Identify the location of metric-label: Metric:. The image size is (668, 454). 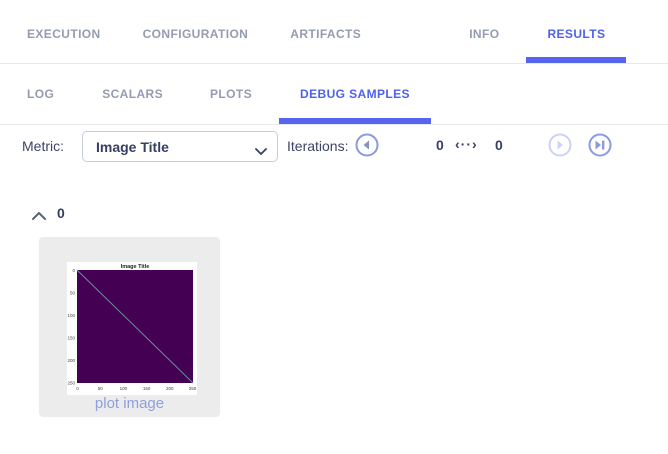
(43, 146).